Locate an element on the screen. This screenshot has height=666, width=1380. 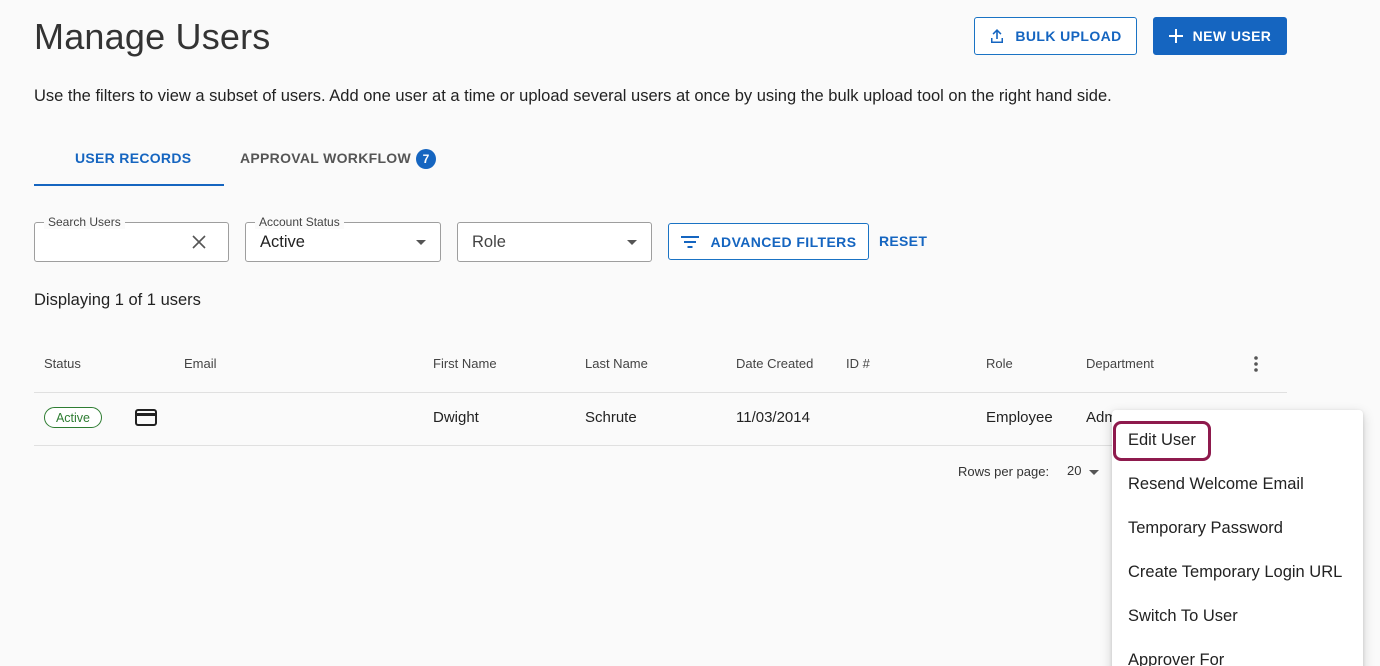
active-tab-indicator is located at coordinates (129, 185).